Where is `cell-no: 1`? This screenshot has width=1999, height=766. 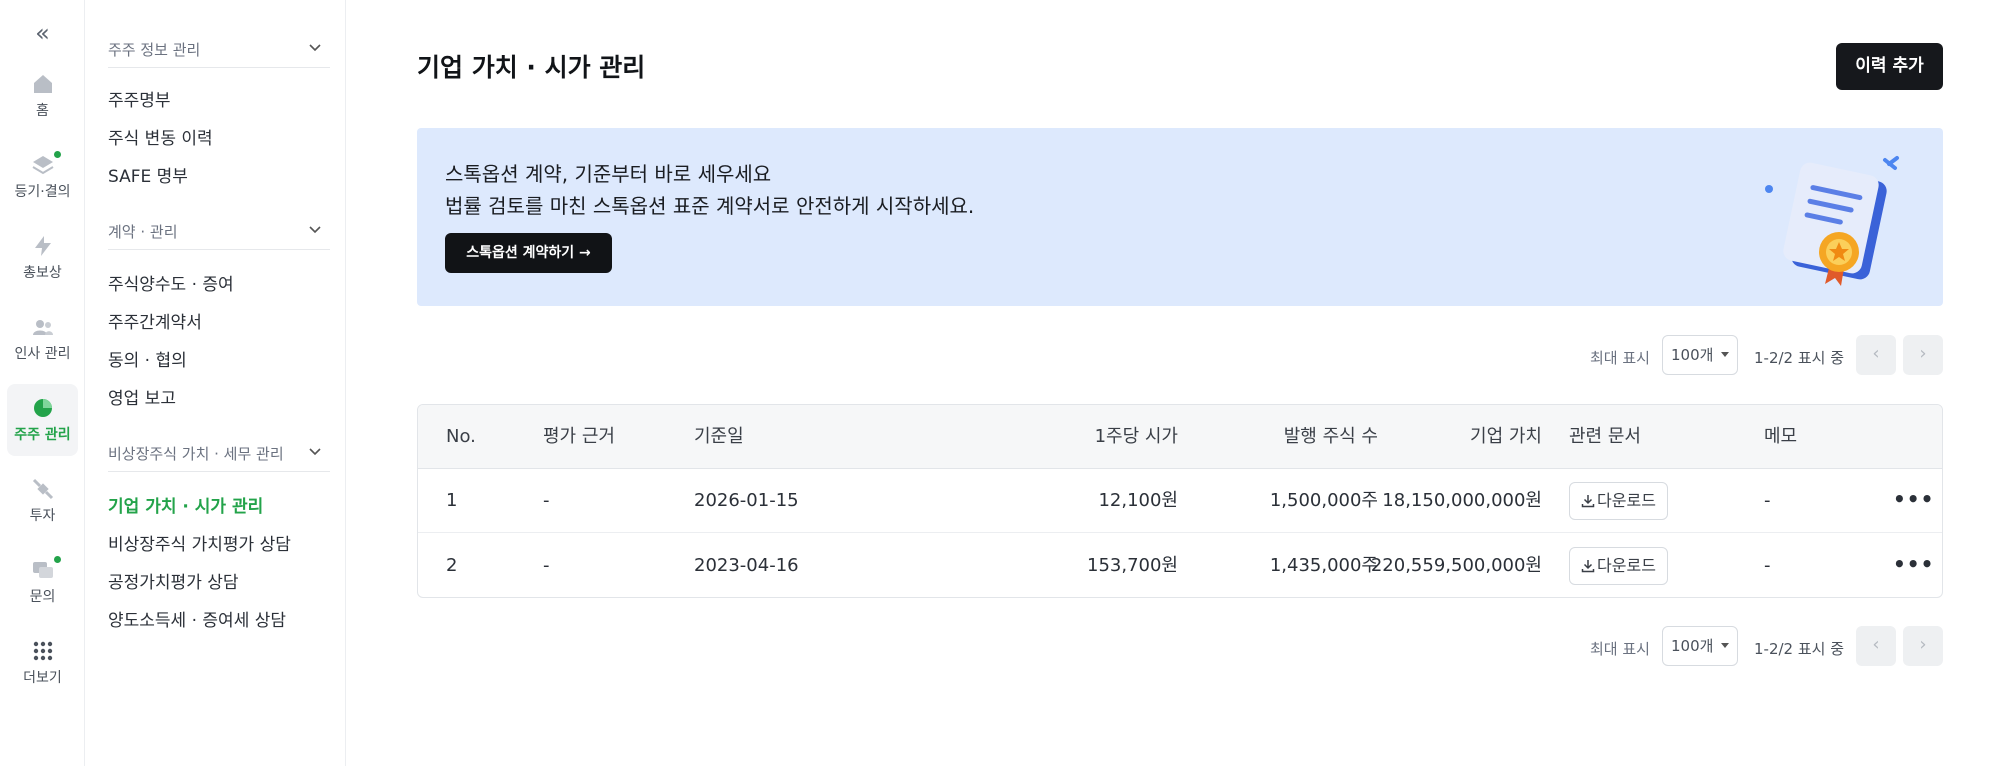
cell-no: 1 is located at coordinates (452, 500).